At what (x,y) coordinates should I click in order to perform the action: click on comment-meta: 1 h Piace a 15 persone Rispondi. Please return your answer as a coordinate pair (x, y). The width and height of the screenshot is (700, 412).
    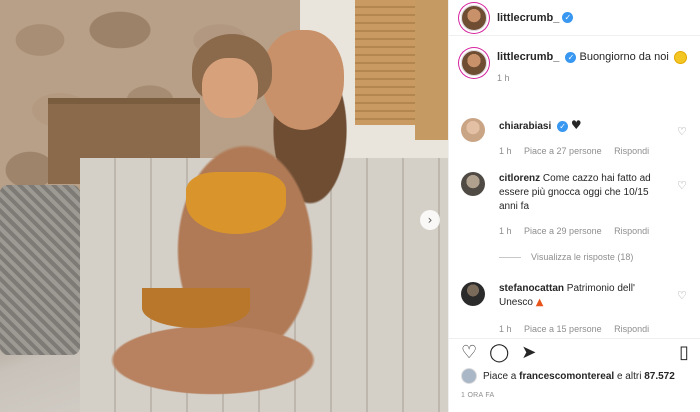
    Looking at the image, I should click on (584, 329).